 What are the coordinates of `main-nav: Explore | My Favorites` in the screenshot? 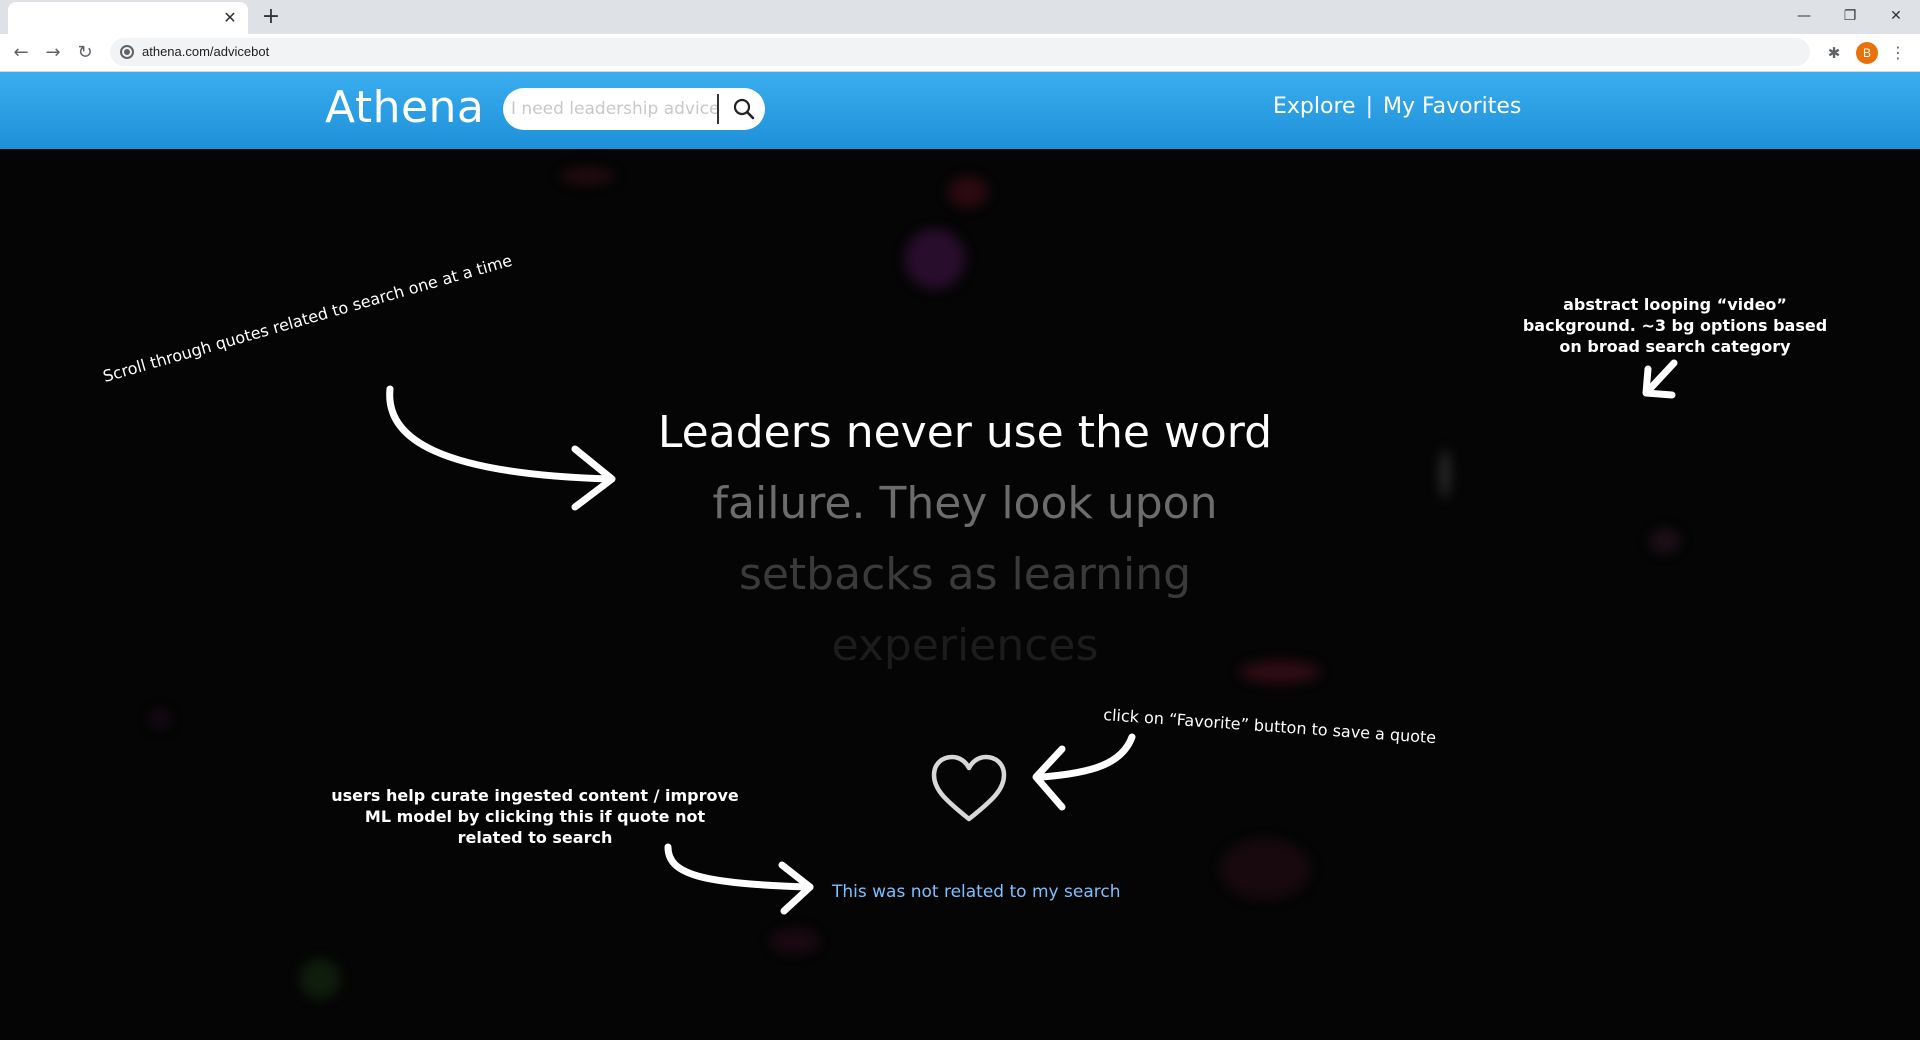 It's located at (1397, 106).